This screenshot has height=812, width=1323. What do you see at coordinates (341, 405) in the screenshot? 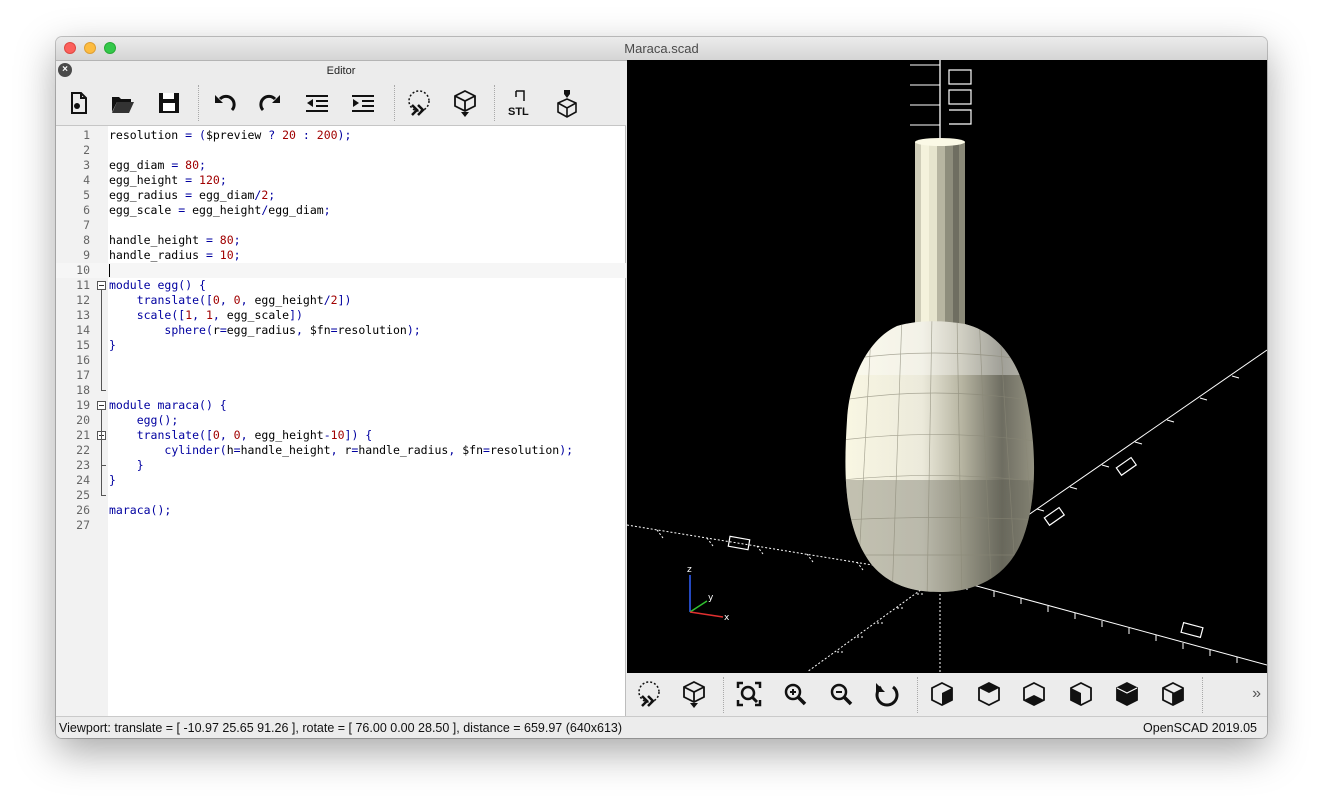
I see `code-line: 19 module maraca() {` at bounding box center [341, 405].